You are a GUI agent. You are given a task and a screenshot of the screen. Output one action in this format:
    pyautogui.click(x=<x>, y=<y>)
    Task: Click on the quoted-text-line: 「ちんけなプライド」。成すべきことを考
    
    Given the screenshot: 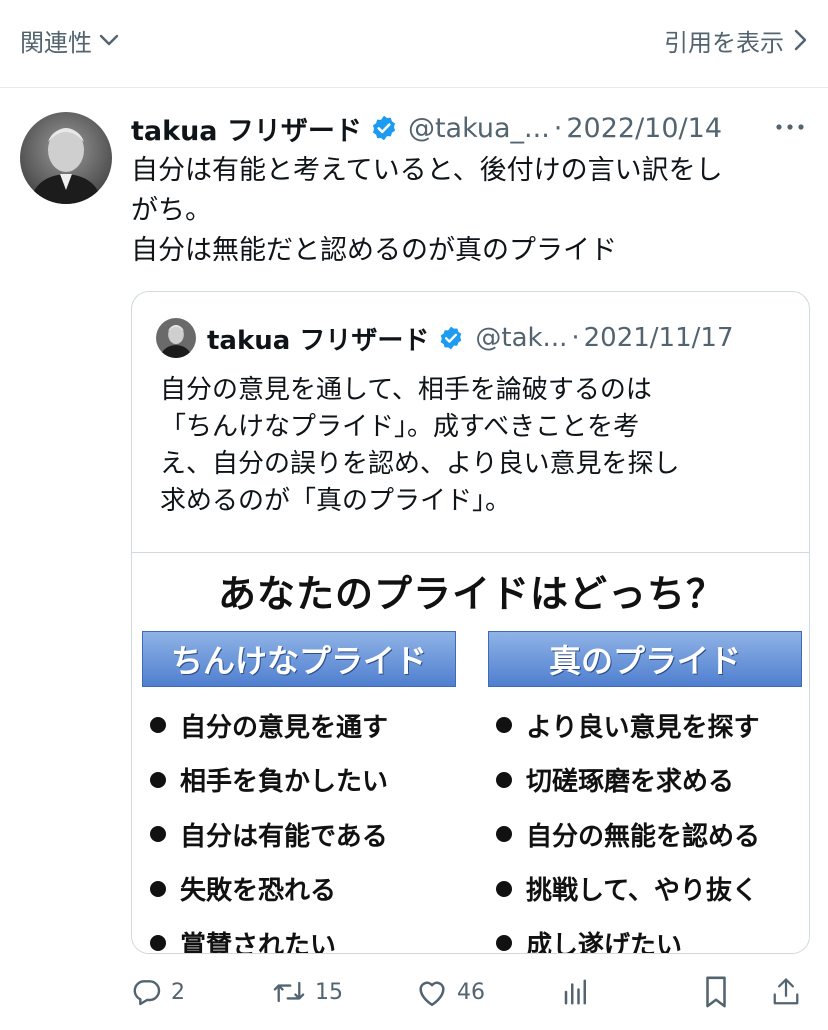 What is the action you would take?
    pyautogui.click(x=400, y=427)
    